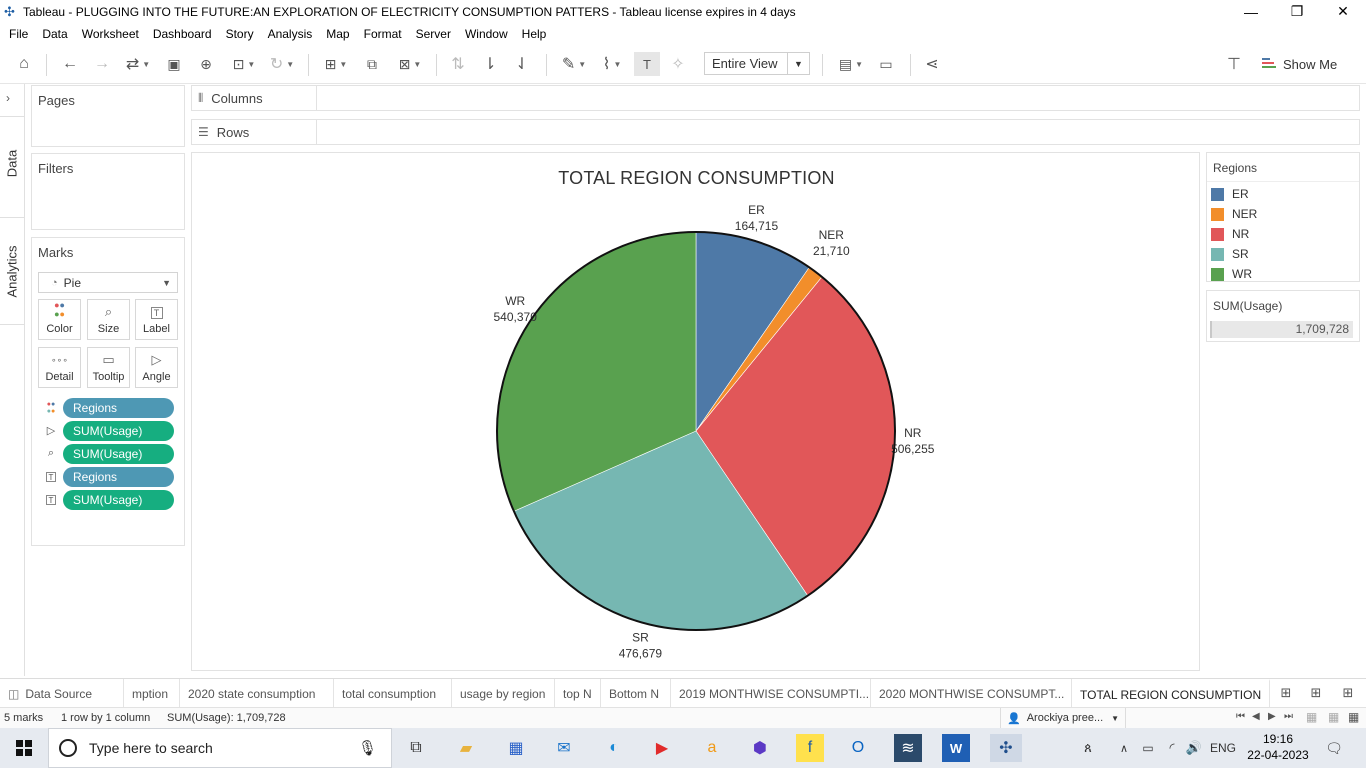 This screenshot has width=1366, height=768. I want to click on sheet-sorter-icon: ▦, so click(1311, 717).